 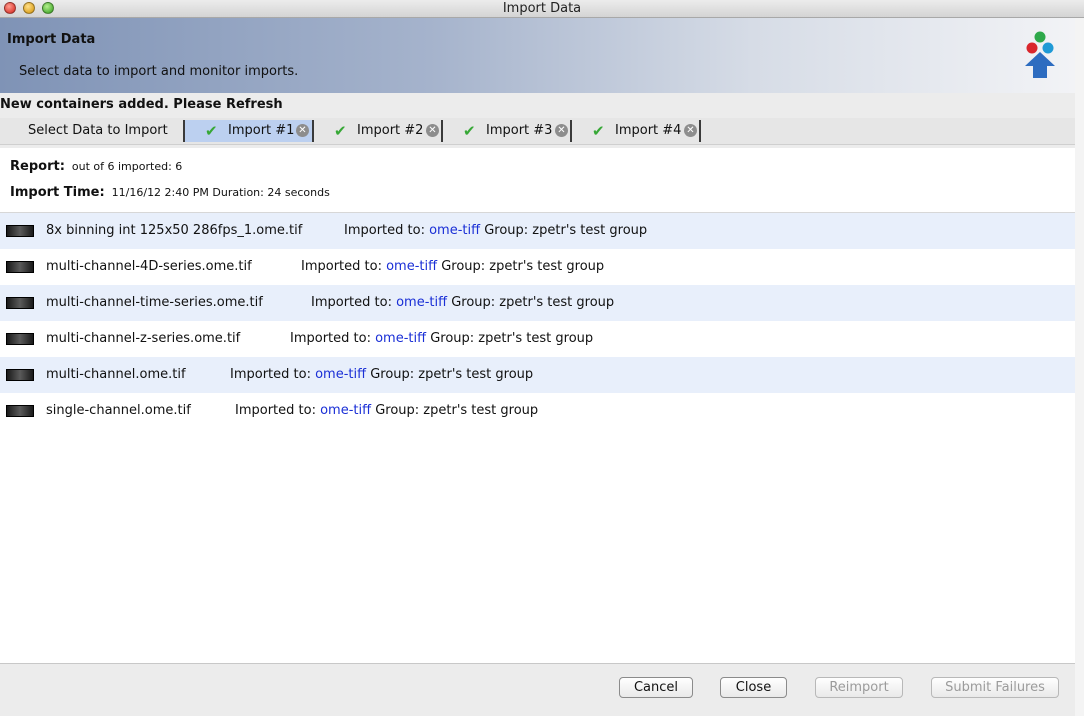 I want to click on omero-logo-icon, so click(x=1040, y=54).